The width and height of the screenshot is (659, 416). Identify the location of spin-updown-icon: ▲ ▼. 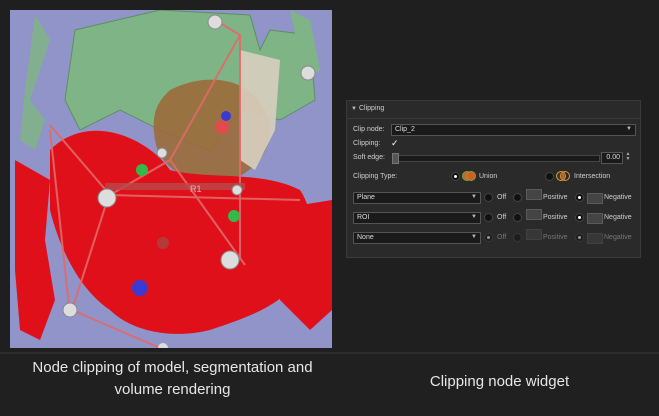
(628, 157).